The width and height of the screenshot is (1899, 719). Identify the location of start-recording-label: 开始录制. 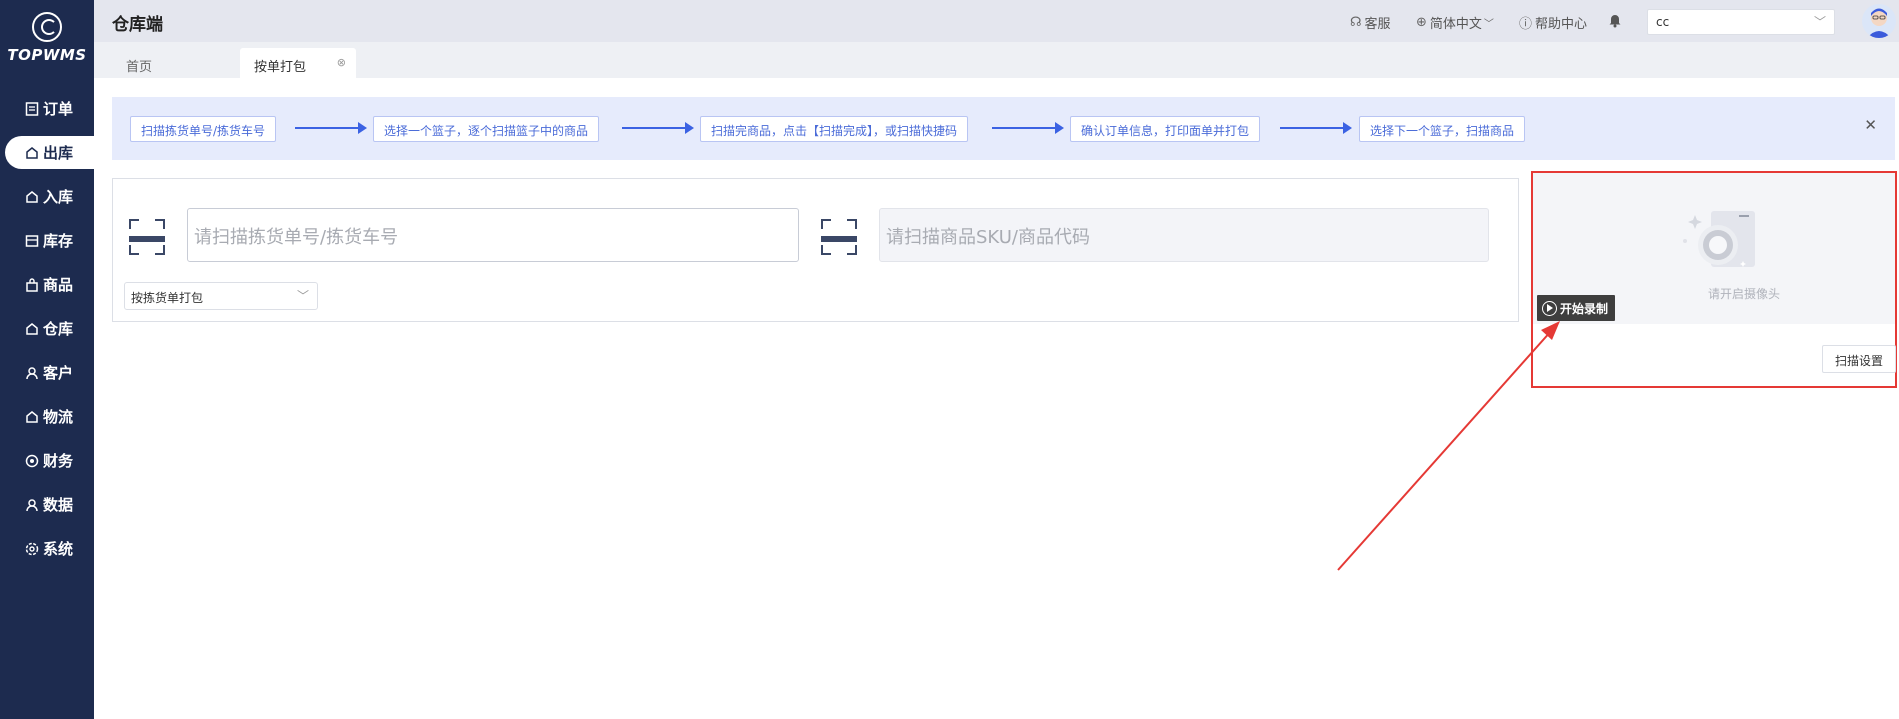
(1584, 308).